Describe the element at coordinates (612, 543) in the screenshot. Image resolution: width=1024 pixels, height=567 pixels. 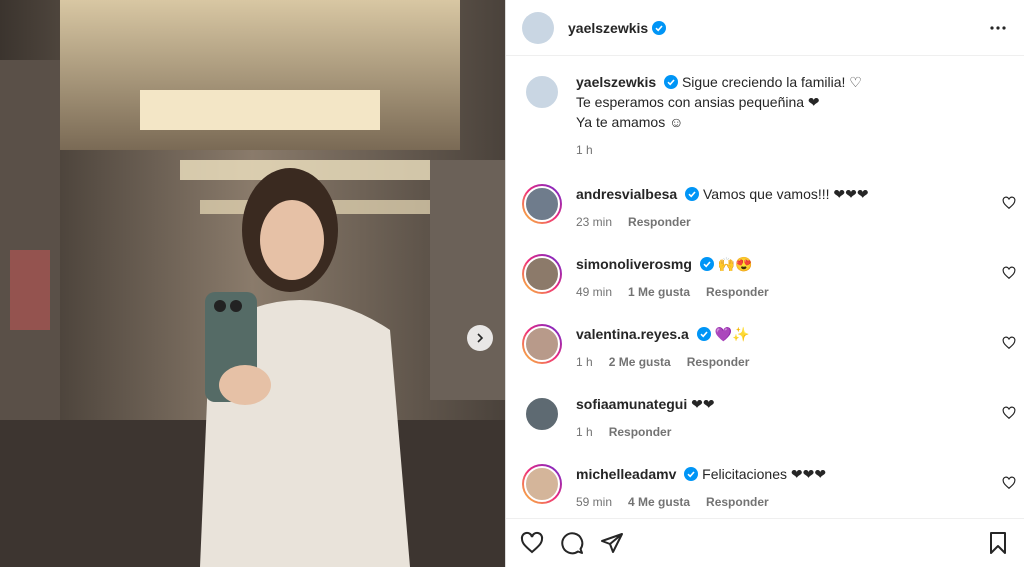
I see `share-icon` at that location.